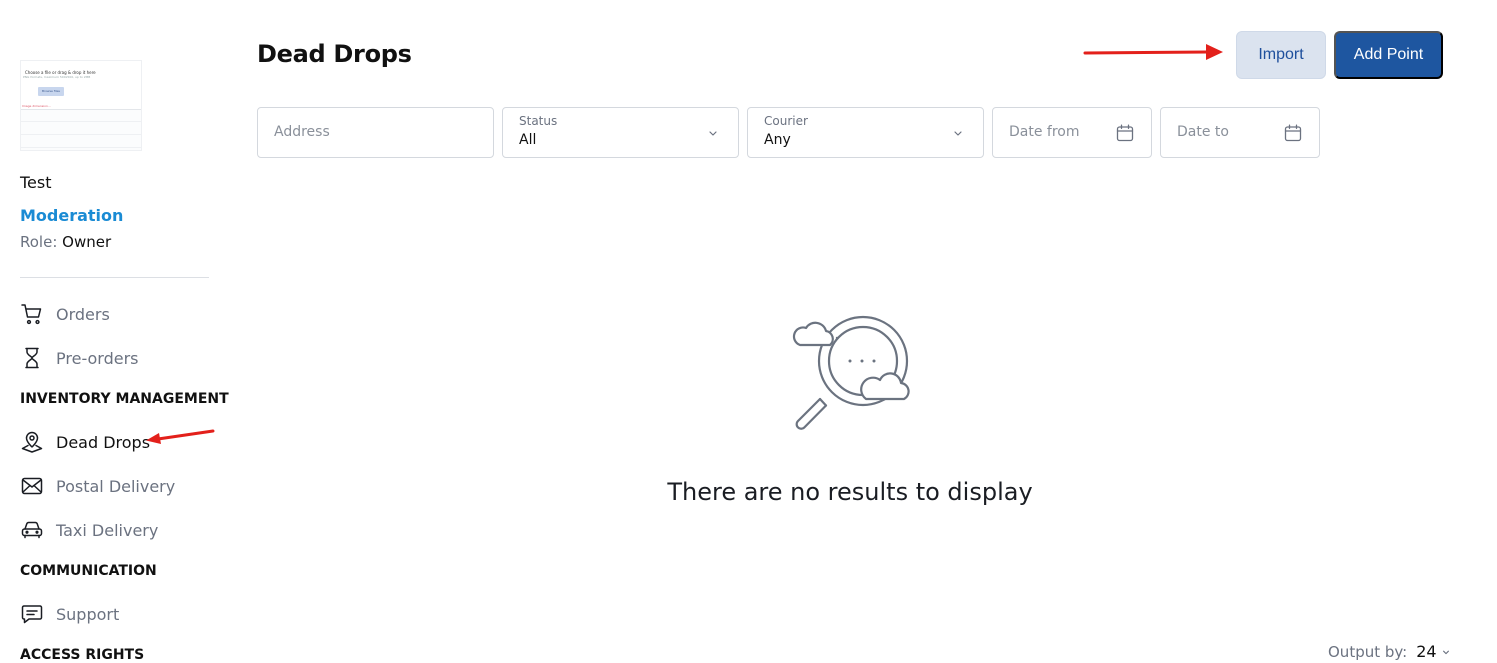  I want to click on sidebar-item-dead-drops: Dead Drops, so click(85, 442).